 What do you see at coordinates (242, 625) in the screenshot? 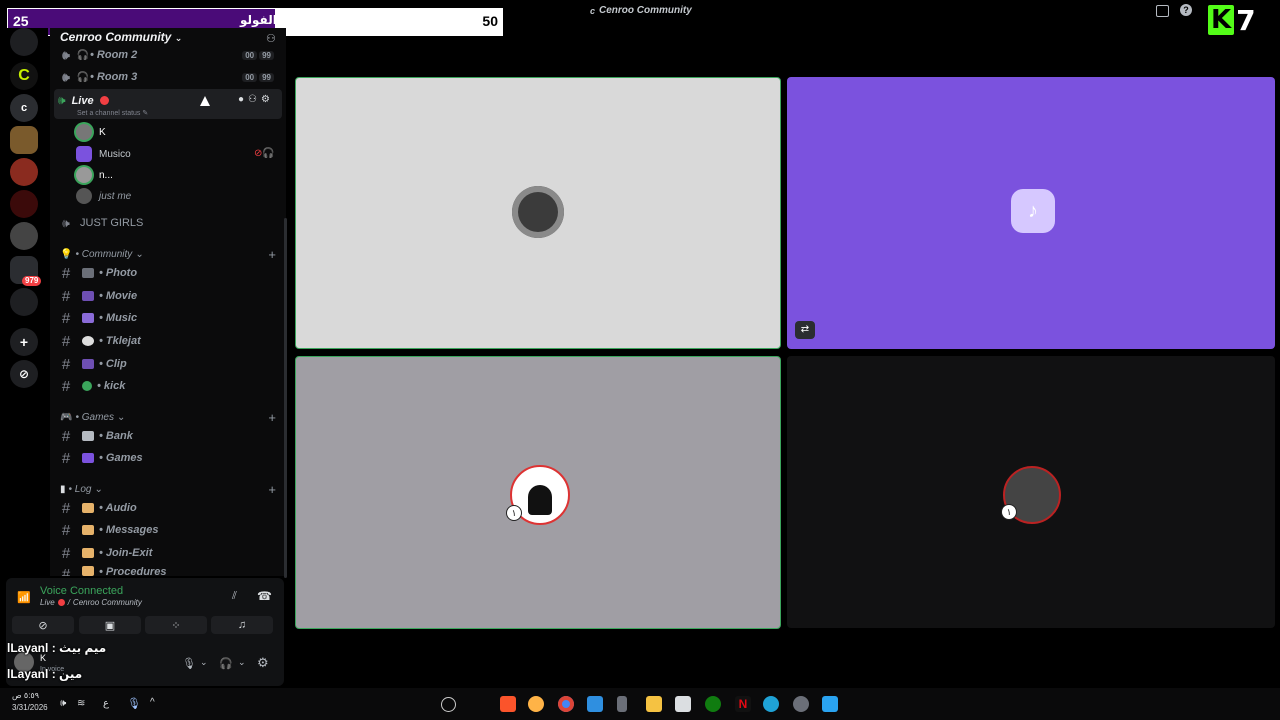
I see `soundboard-button: ♫` at bounding box center [242, 625].